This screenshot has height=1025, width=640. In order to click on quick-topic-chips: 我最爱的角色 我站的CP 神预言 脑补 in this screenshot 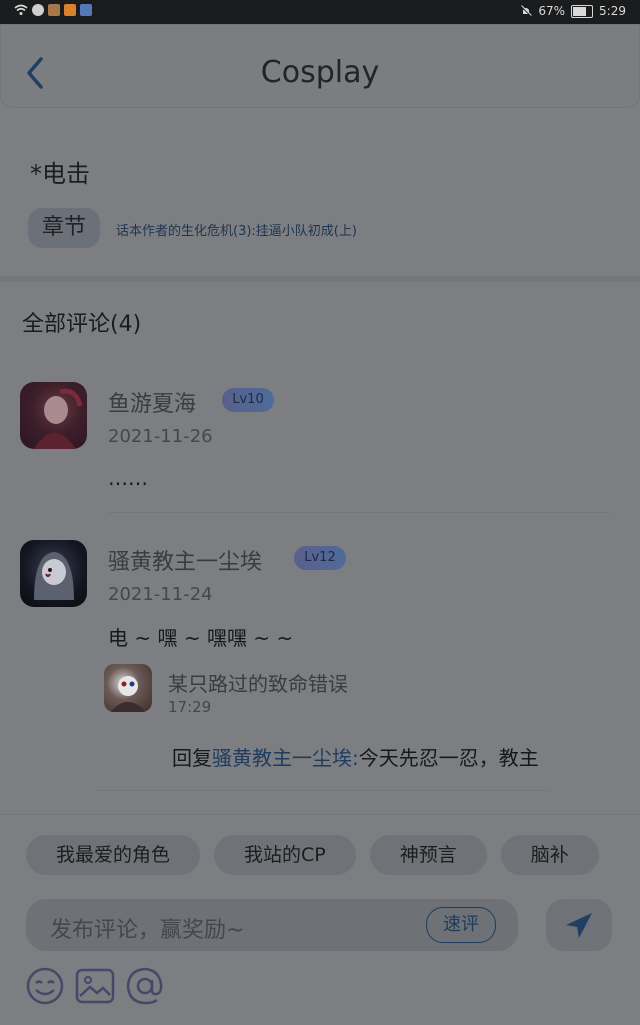, I will do `click(333, 855)`.